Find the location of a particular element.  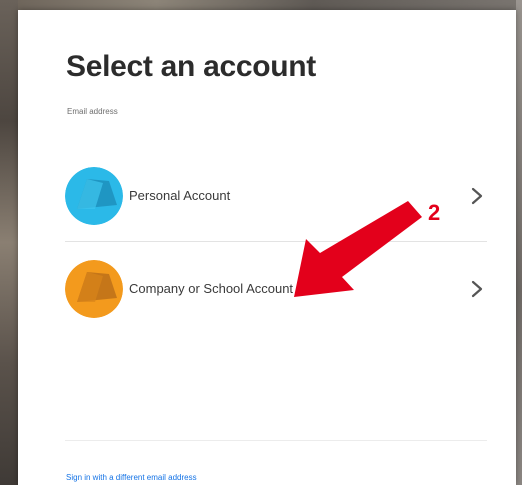

background-photo-right is located at coordinates (519, 242).